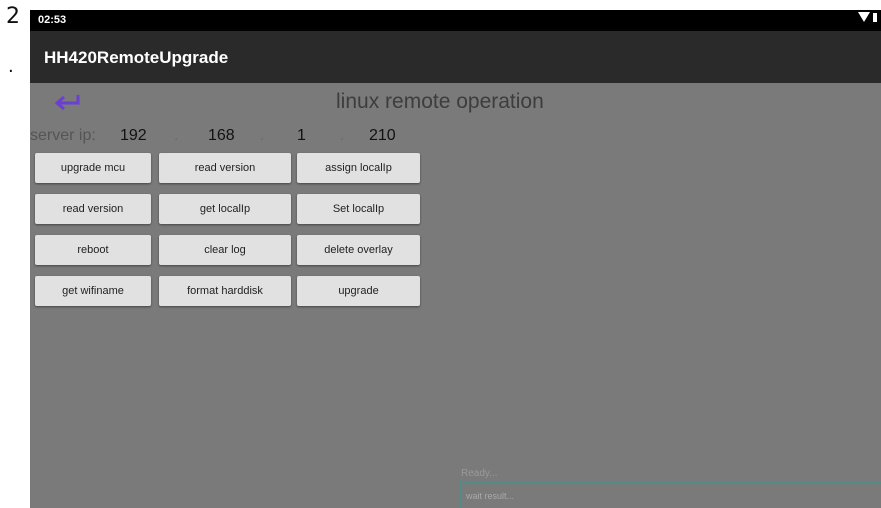 This screenshot has width=881, height=508. Describe the element at coordinates (225, 209) in the screenshot. I see `get-localip-button: get localIp` at that location.